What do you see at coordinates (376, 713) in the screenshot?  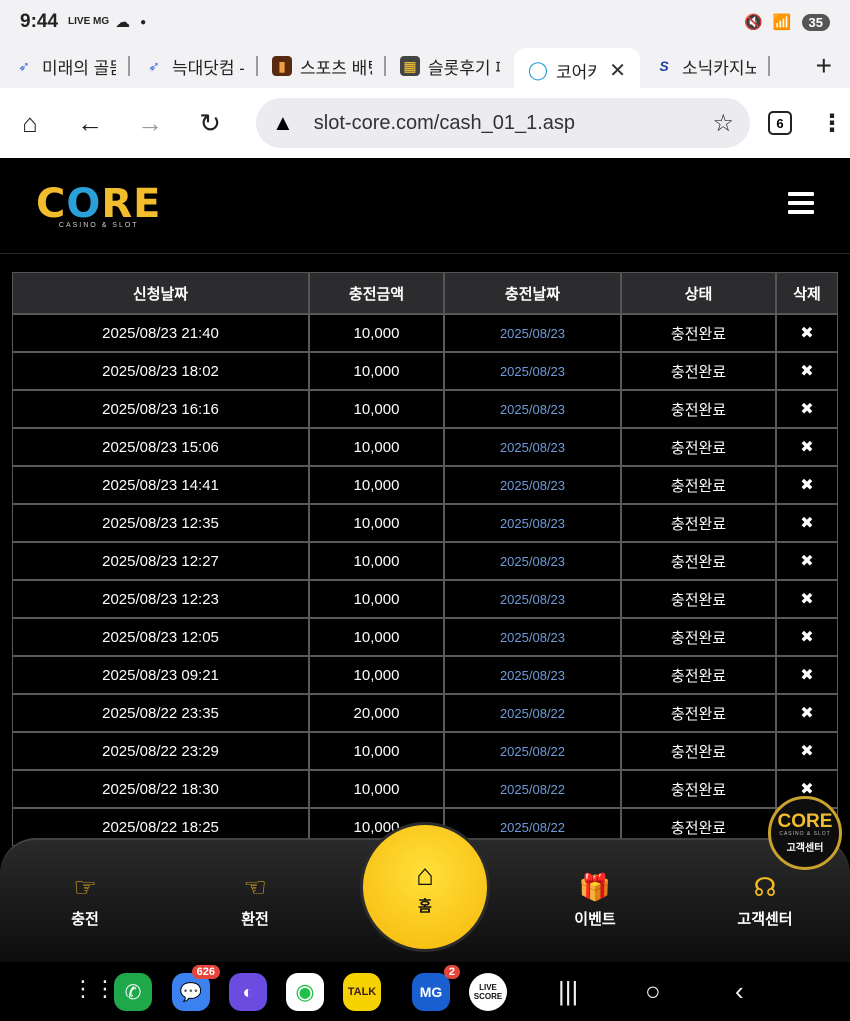 I see `cell-amount: 20,000` at bounding box center [376, 713].